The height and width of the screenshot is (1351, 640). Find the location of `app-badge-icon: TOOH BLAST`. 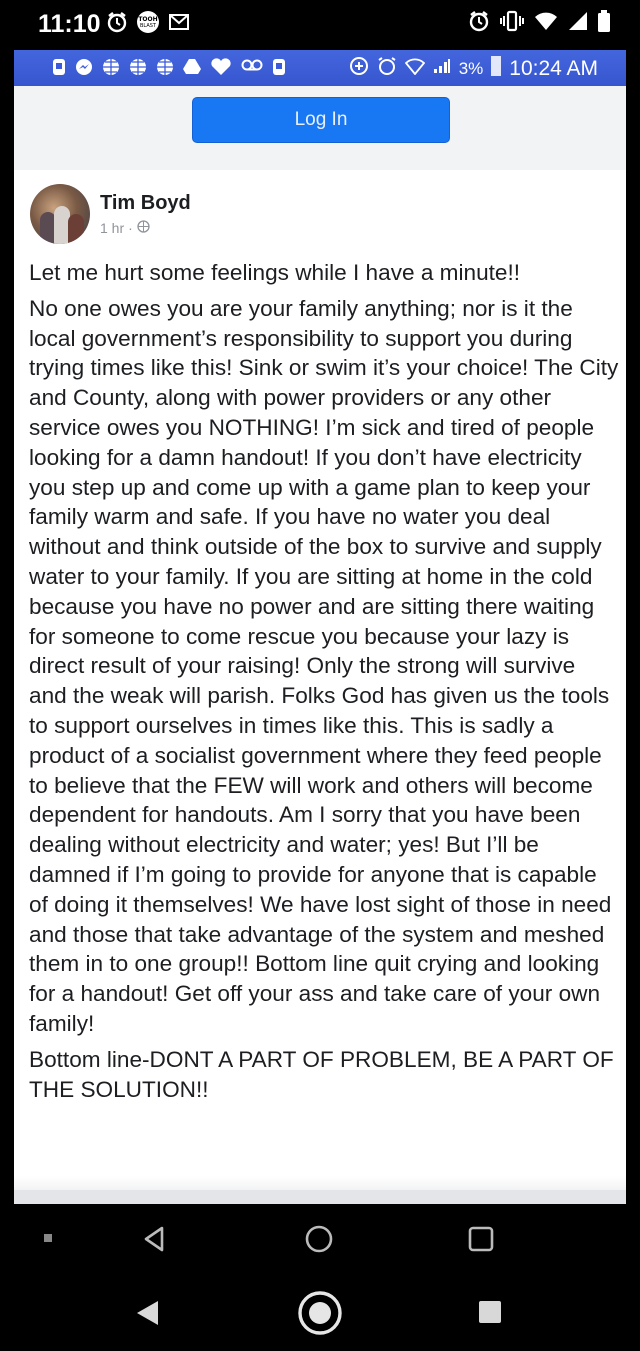

app-badge-icon: TOOH BLAST is located at coordinates (148, 22).